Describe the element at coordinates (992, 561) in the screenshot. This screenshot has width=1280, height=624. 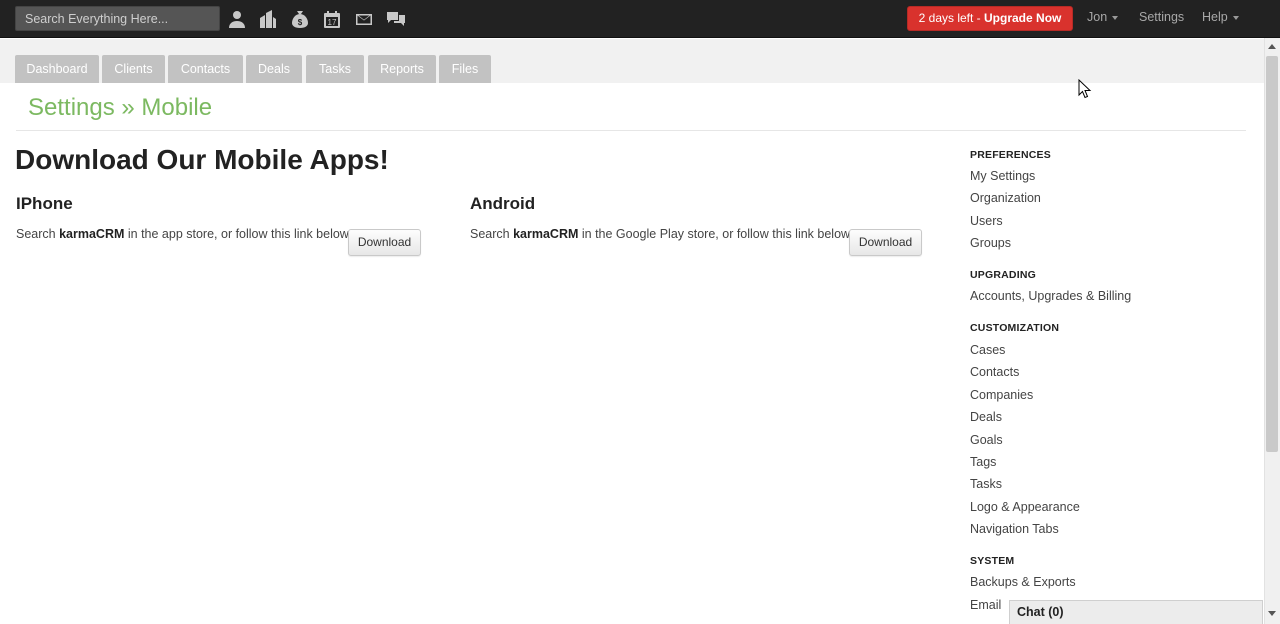
I see `sidebar-heading-system: SYSTEM` at that location.